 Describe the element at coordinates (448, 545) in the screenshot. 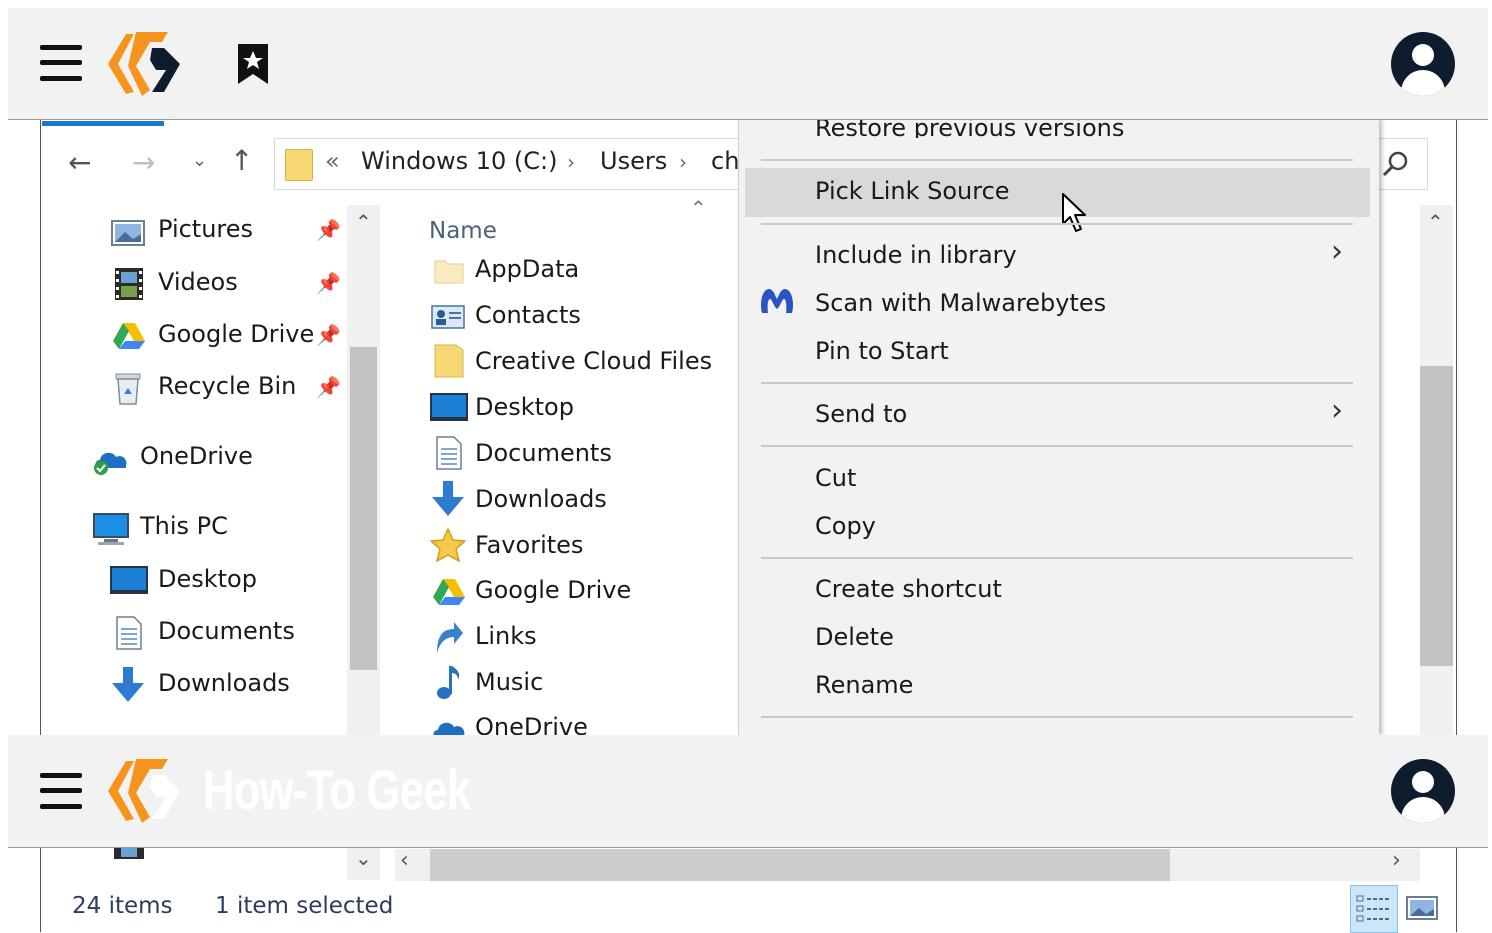

I see `favorites-star-icon` at that location.